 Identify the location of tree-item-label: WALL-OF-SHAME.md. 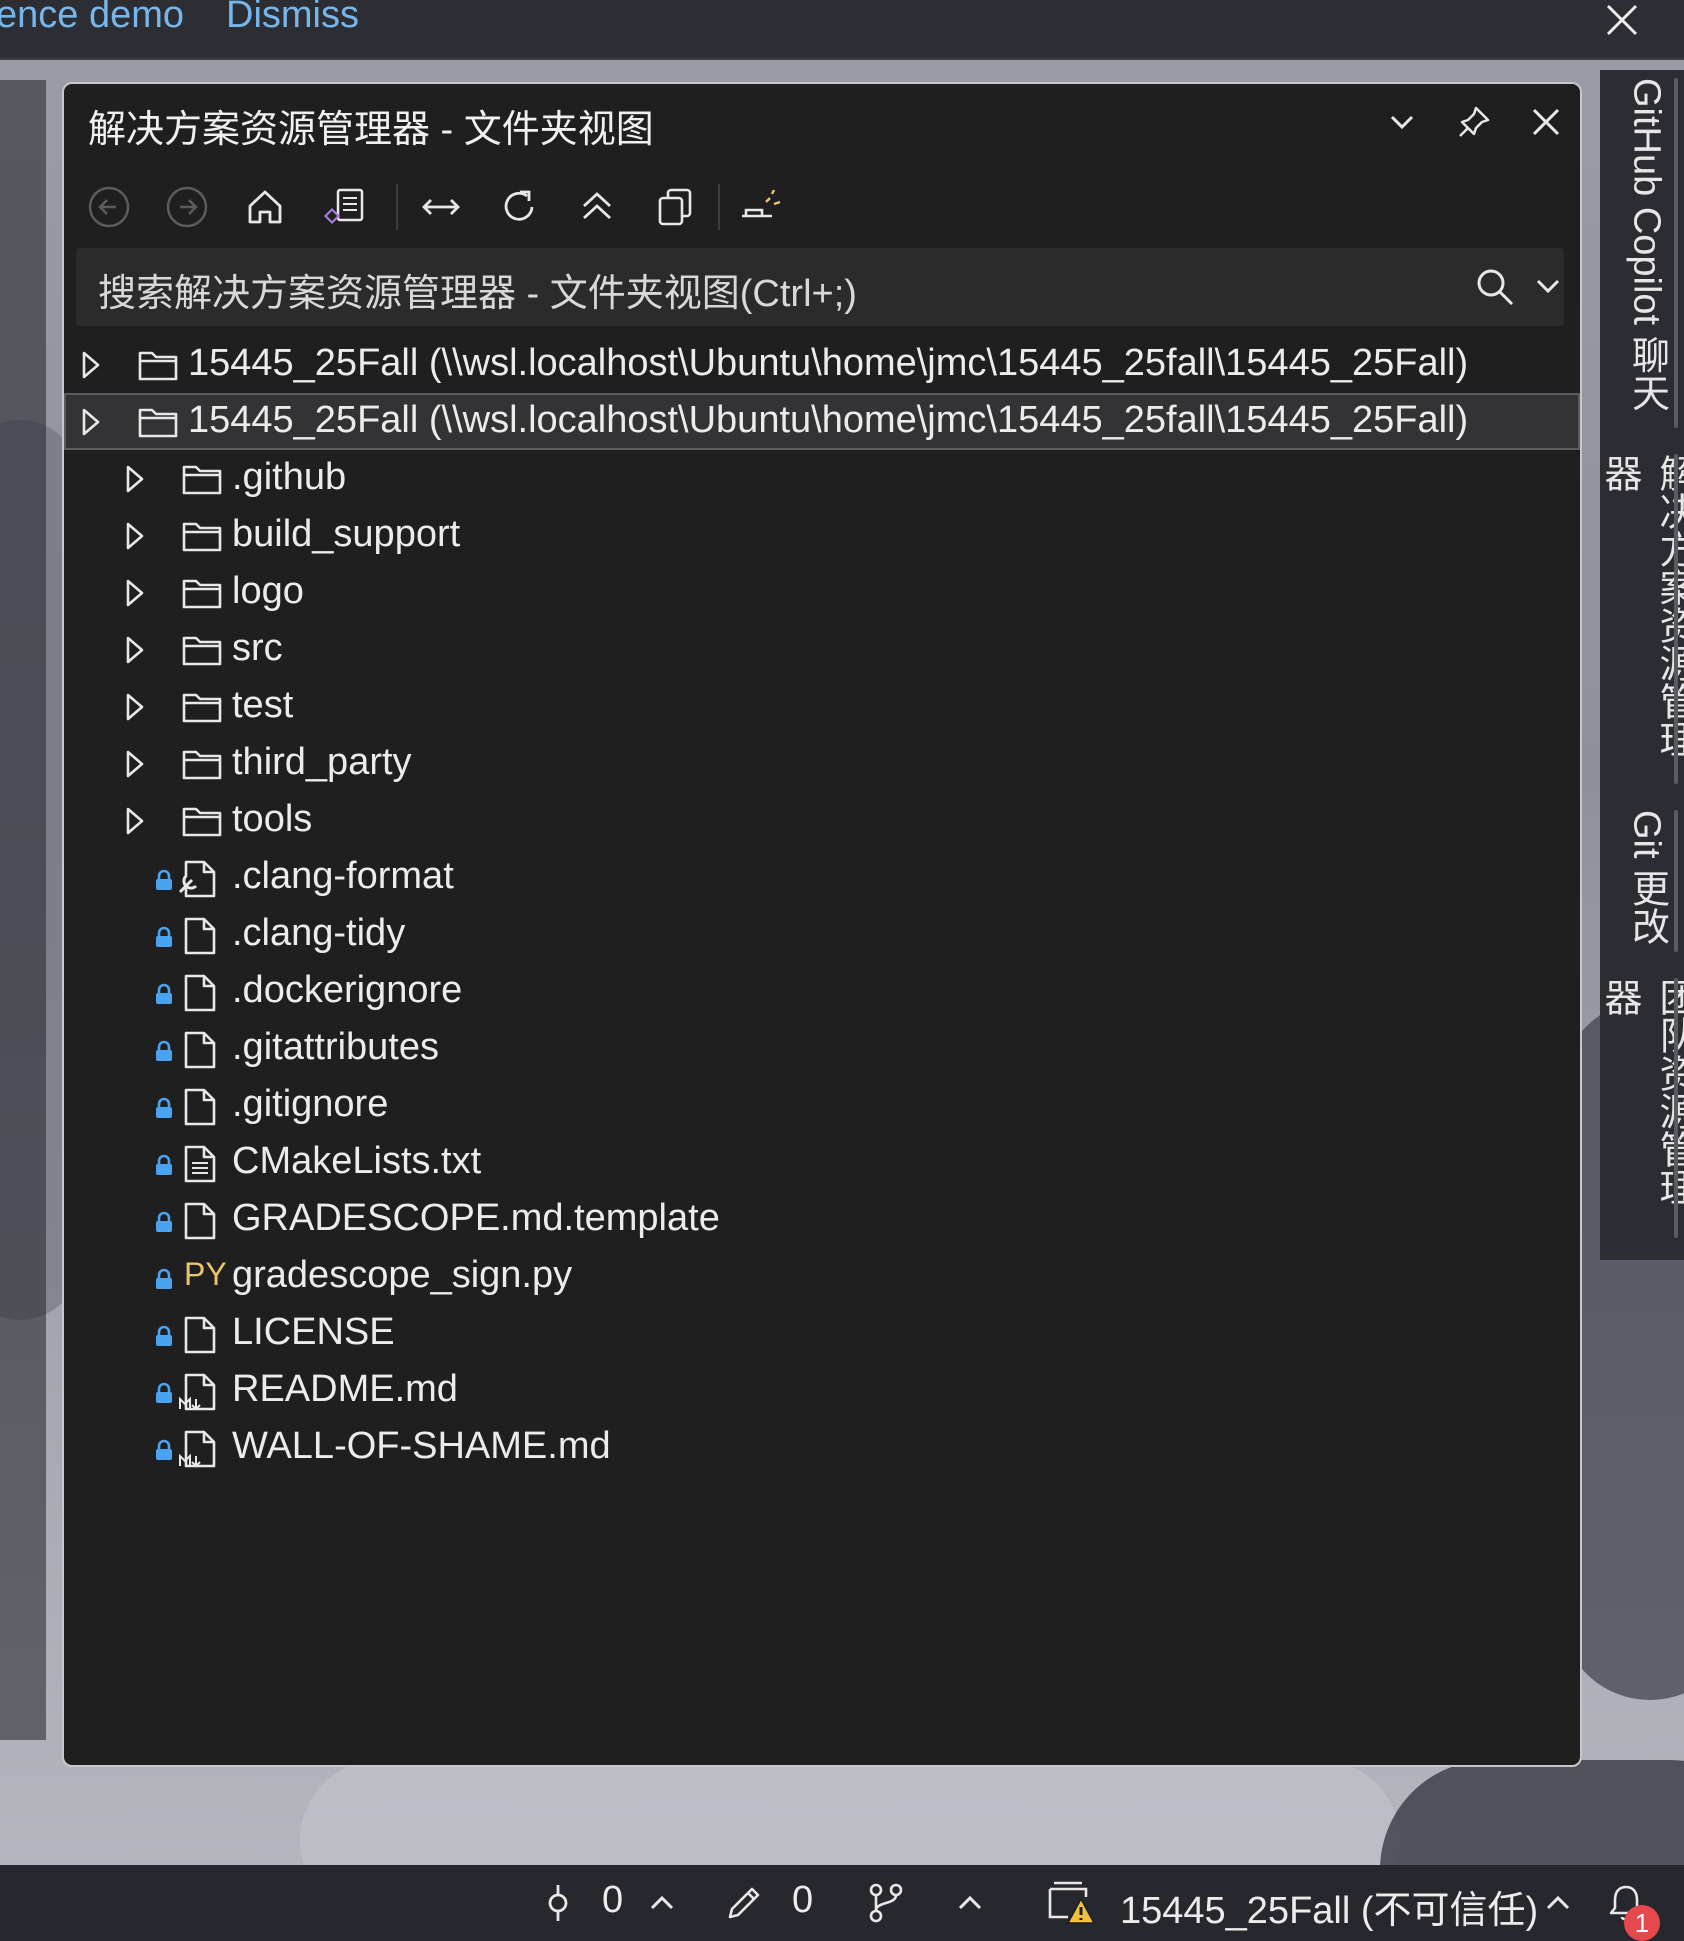
(421, 1446).